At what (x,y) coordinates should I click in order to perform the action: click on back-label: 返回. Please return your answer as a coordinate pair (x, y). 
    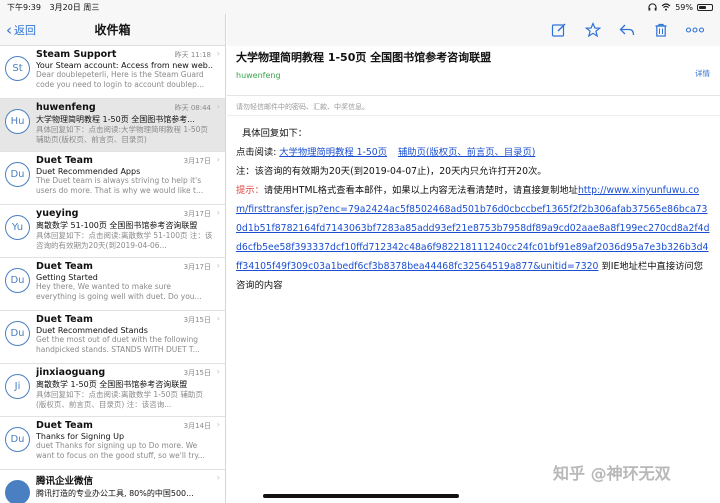
    Looking at the image, I should click on (25, 30).